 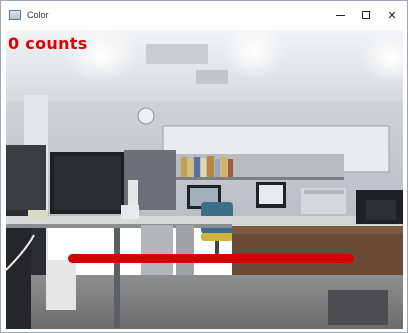 I want to click on maximize-icon, so click(x=366, y=15).